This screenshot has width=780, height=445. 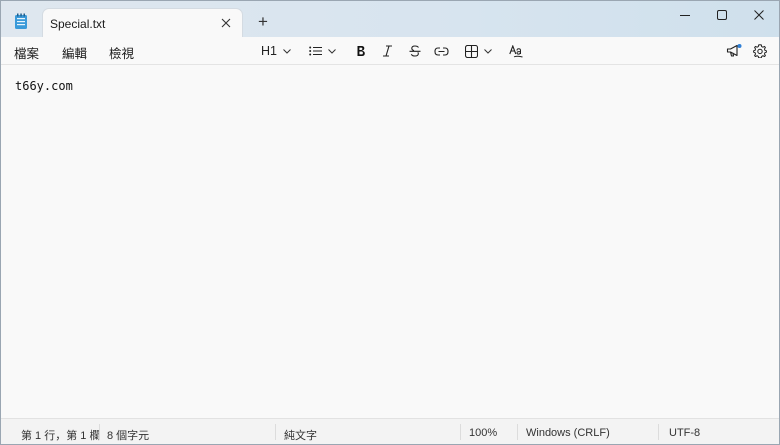 I want to click on maximize-icon, so click(x=722, y=15).